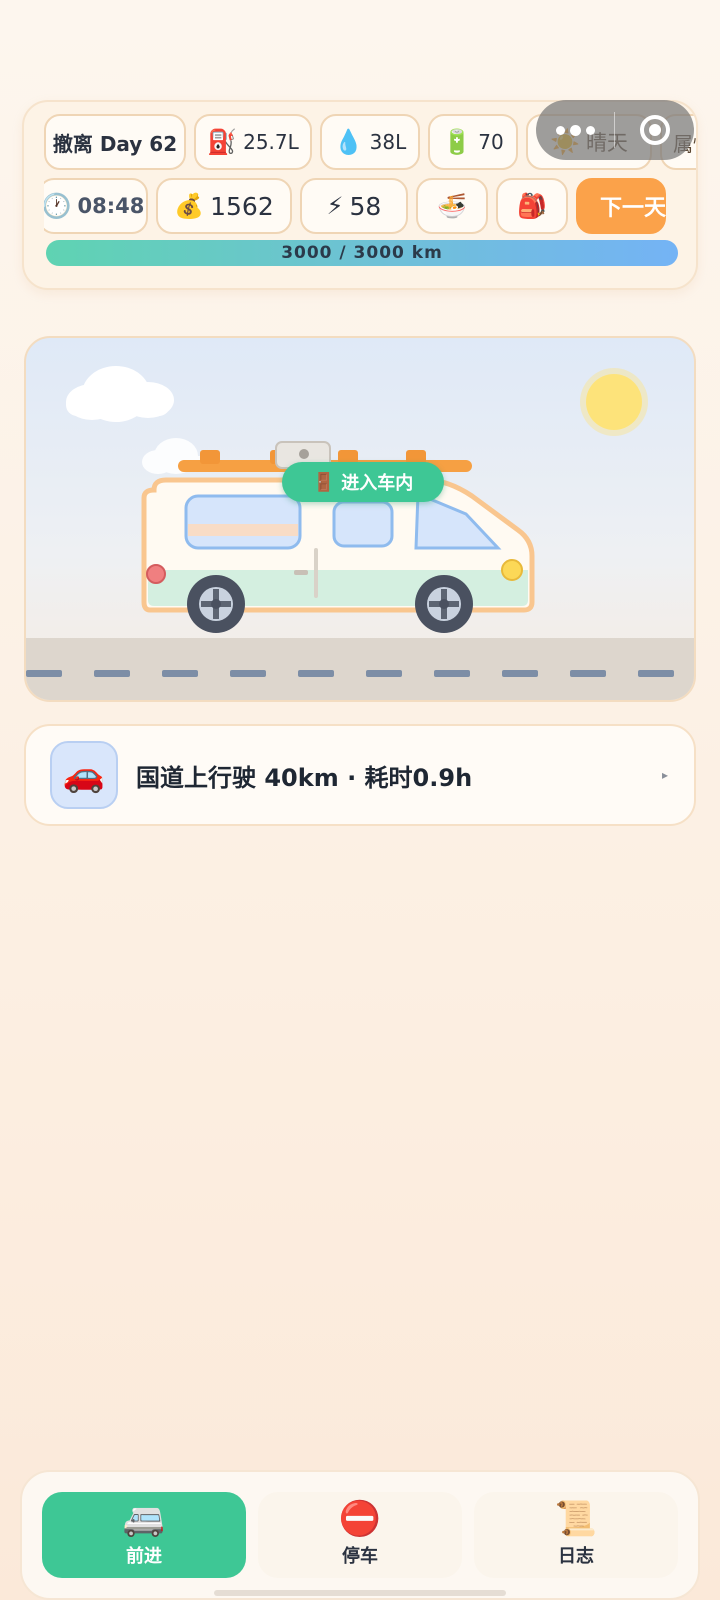  Describe the element at coordinates (216, 604) in the screenshot. I see `rear-wheel-icon` at that location.